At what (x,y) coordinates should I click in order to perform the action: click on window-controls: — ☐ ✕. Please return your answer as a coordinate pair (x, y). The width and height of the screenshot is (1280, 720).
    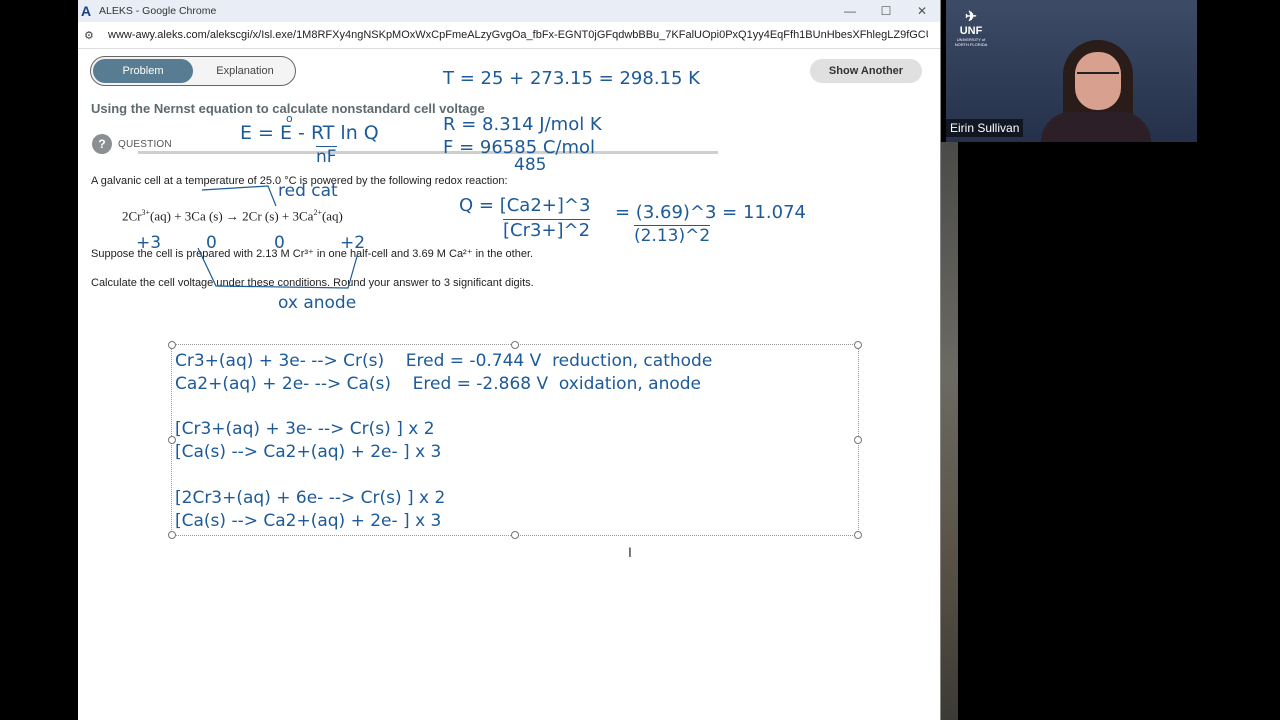
    Looking at the image, I should click on (886, 11).